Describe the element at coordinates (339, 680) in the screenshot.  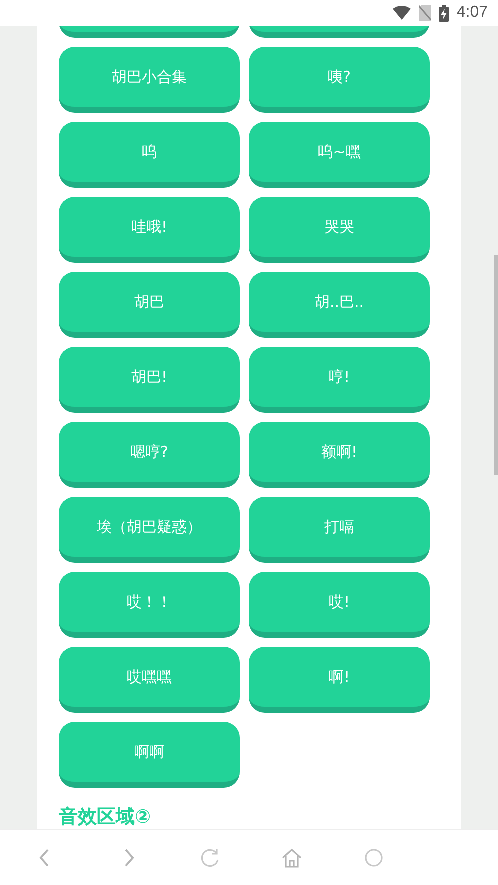
I see `sound-button: 啊!` at that location.